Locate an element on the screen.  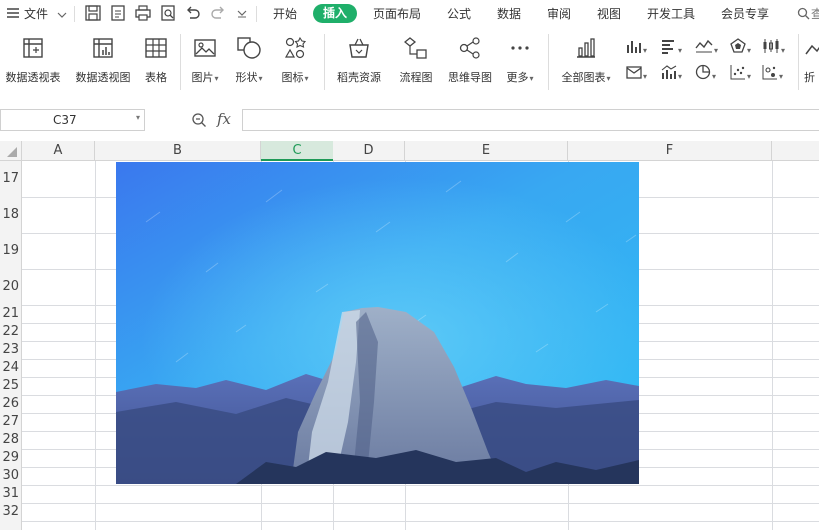
flowchart-button: 流程图 is located at coordinates (416, 60).